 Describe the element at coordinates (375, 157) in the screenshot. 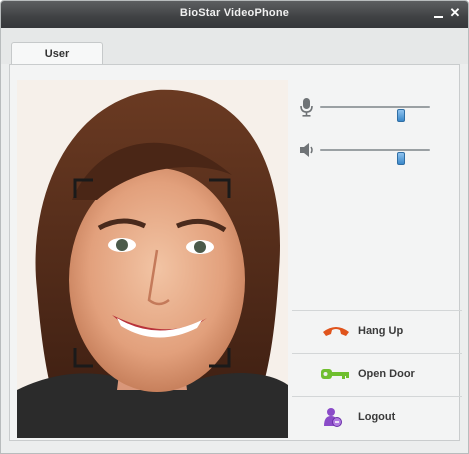

I see `speaker-volume-slider` at that location.